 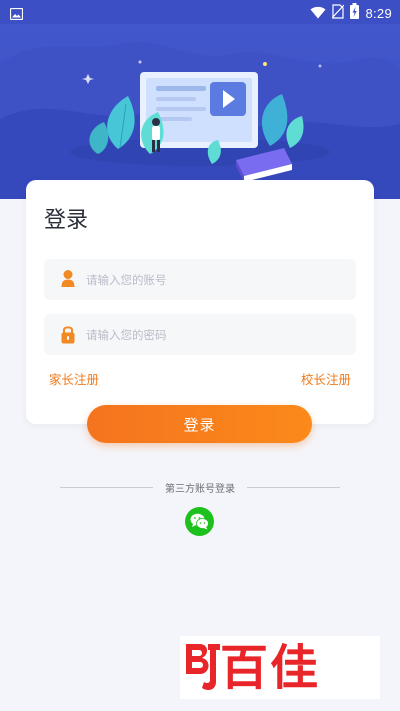 What do you see at coordinates (68, 336) in the screenshot?
I see `lock-icon` at bounding box center [68, 336].